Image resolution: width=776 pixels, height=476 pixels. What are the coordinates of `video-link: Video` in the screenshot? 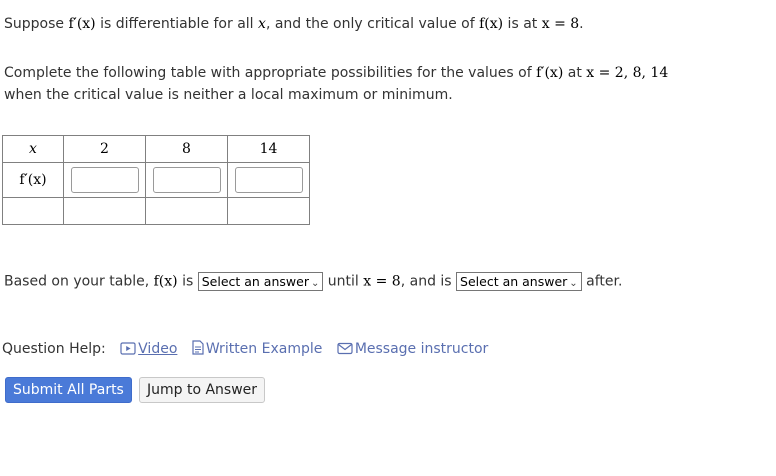 It's located at (157, 349).